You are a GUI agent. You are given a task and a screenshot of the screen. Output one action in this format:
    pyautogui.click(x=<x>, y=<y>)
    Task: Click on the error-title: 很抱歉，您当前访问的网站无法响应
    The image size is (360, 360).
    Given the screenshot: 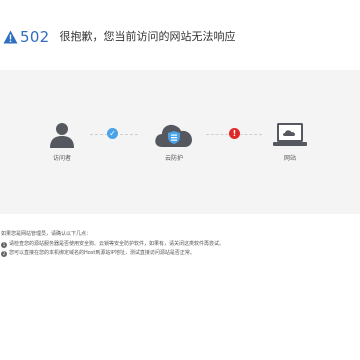 What is the action you would take?
    pyautogui.click(x=147, y=36)
    